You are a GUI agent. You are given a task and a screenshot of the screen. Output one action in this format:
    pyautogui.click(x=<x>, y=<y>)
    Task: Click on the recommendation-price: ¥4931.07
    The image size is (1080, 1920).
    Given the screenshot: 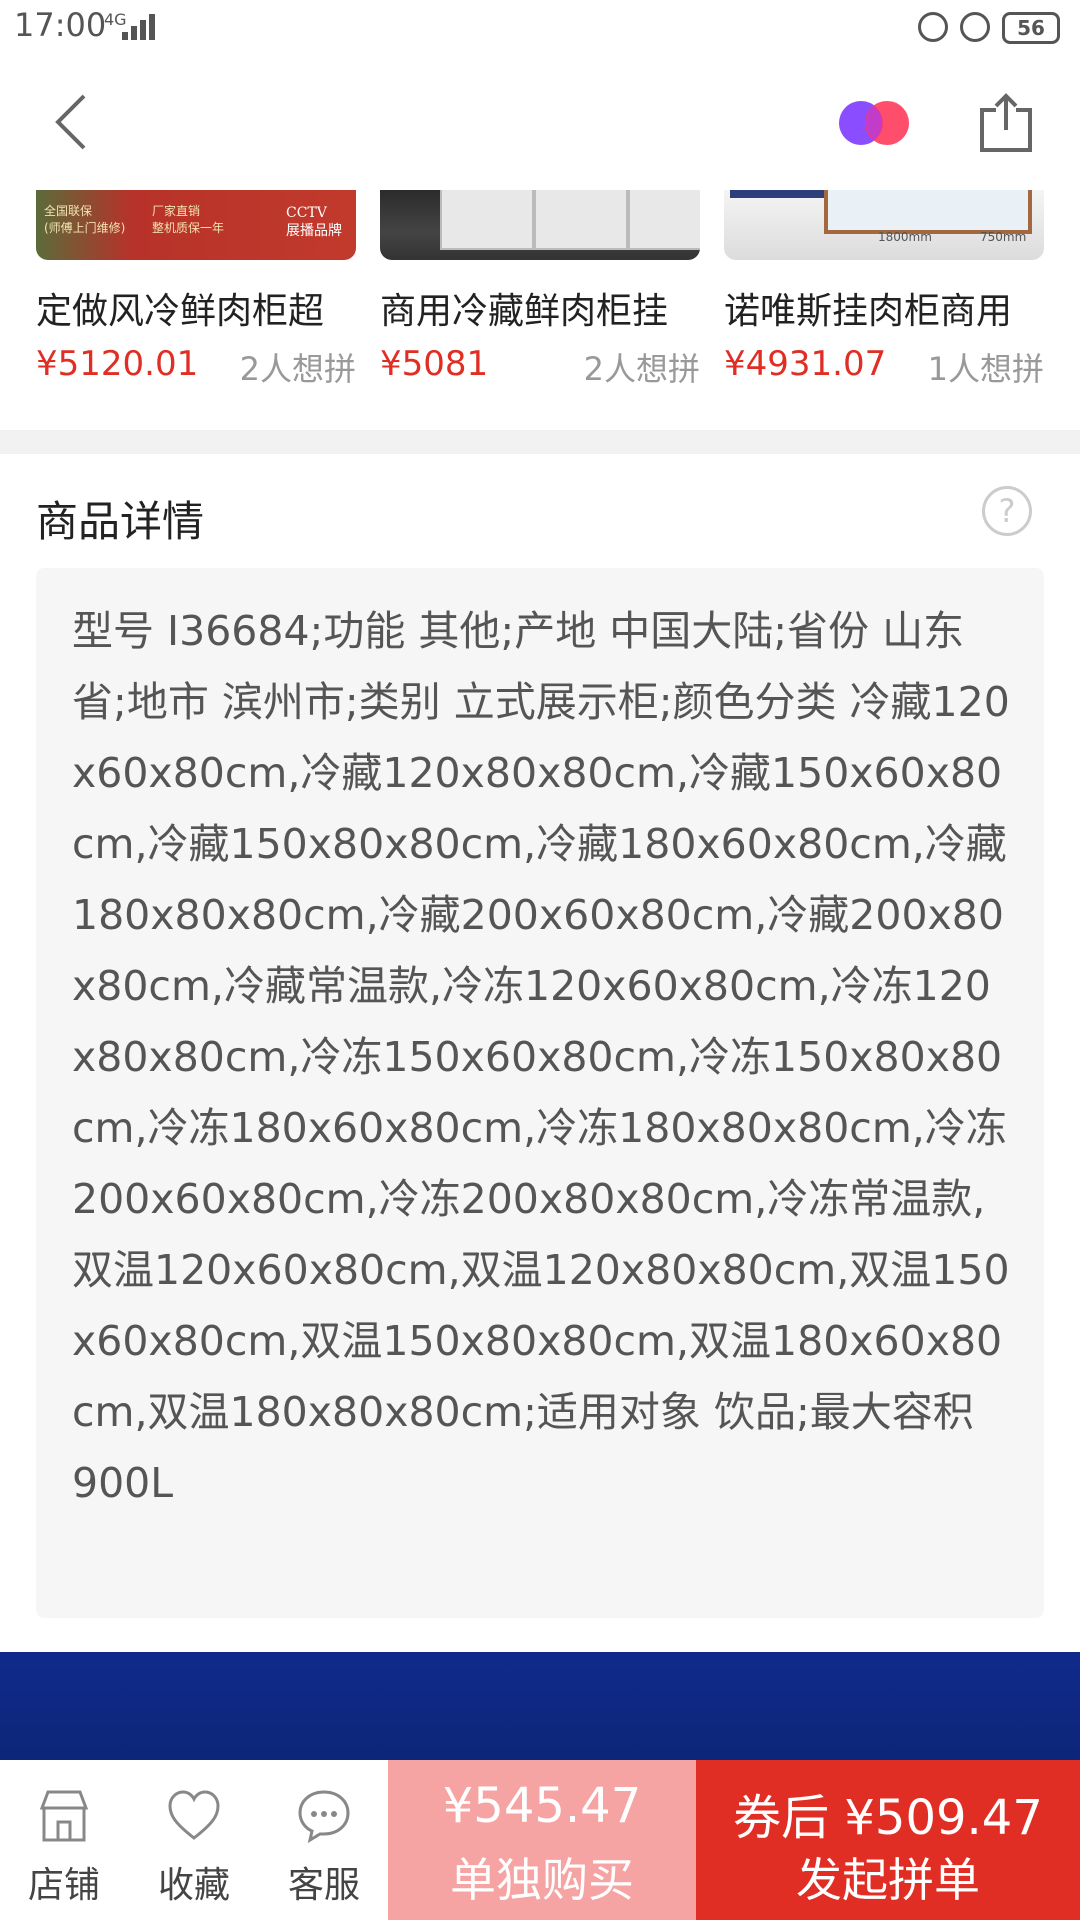 What is the action you would take?
    pyautogui.click(x=805, y=364)
    